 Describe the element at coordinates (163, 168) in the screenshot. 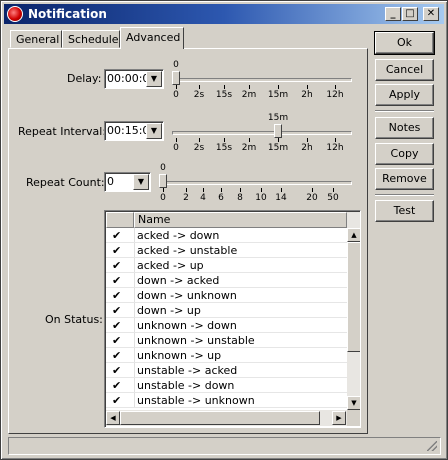

I see `repeat-count-slider-value: 0` at that location.